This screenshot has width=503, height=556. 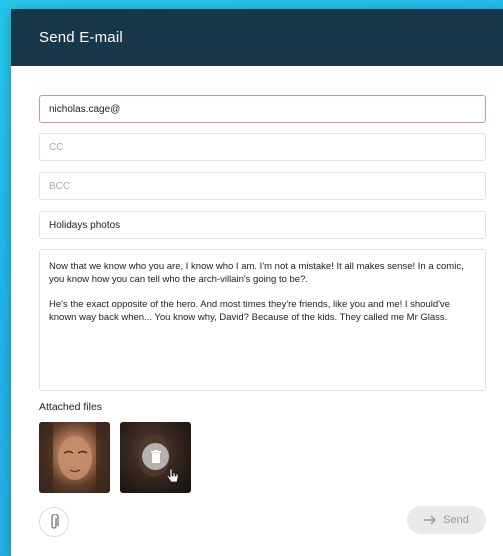 What do you see at coordinates (262, 186) in the screenshot?
I see `bcc-field: BCC` at bounding box center [262, 186].